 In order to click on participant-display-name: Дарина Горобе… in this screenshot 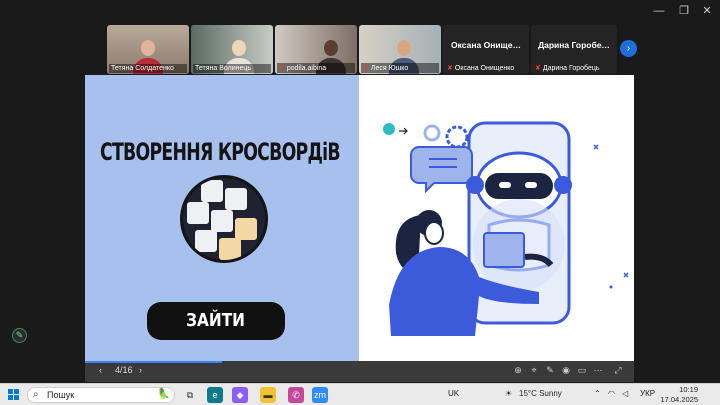, I will do `click(574, 45)`.